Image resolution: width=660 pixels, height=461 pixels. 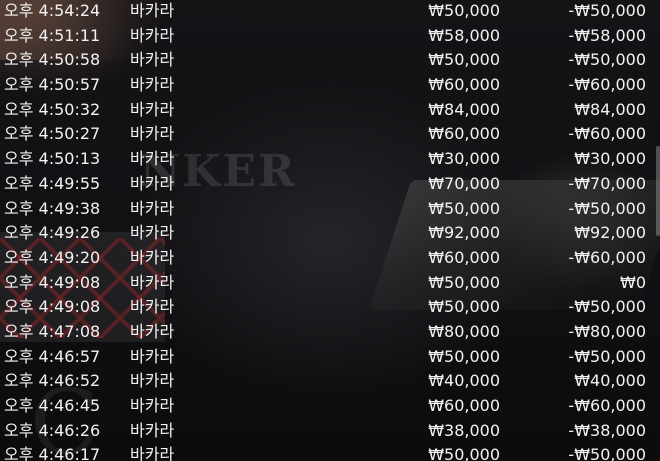 I want to click on transaction-result-amount: ₩84,000, so click(x=610, y=109).